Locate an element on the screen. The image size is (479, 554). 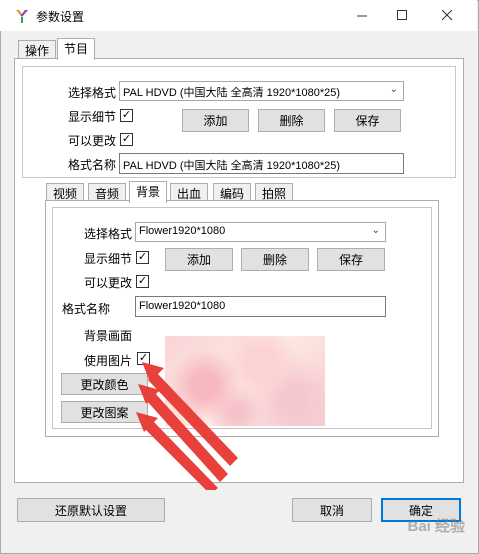
bg-editable-label: 可以更改 is located at coordinates (108, 283).